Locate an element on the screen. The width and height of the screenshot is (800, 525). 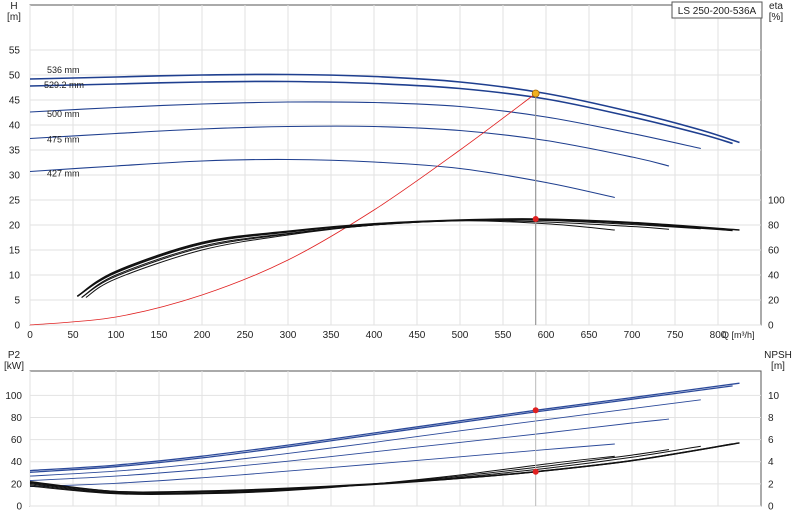
head-tick-label: 5 is located at coordinates (17, 301).